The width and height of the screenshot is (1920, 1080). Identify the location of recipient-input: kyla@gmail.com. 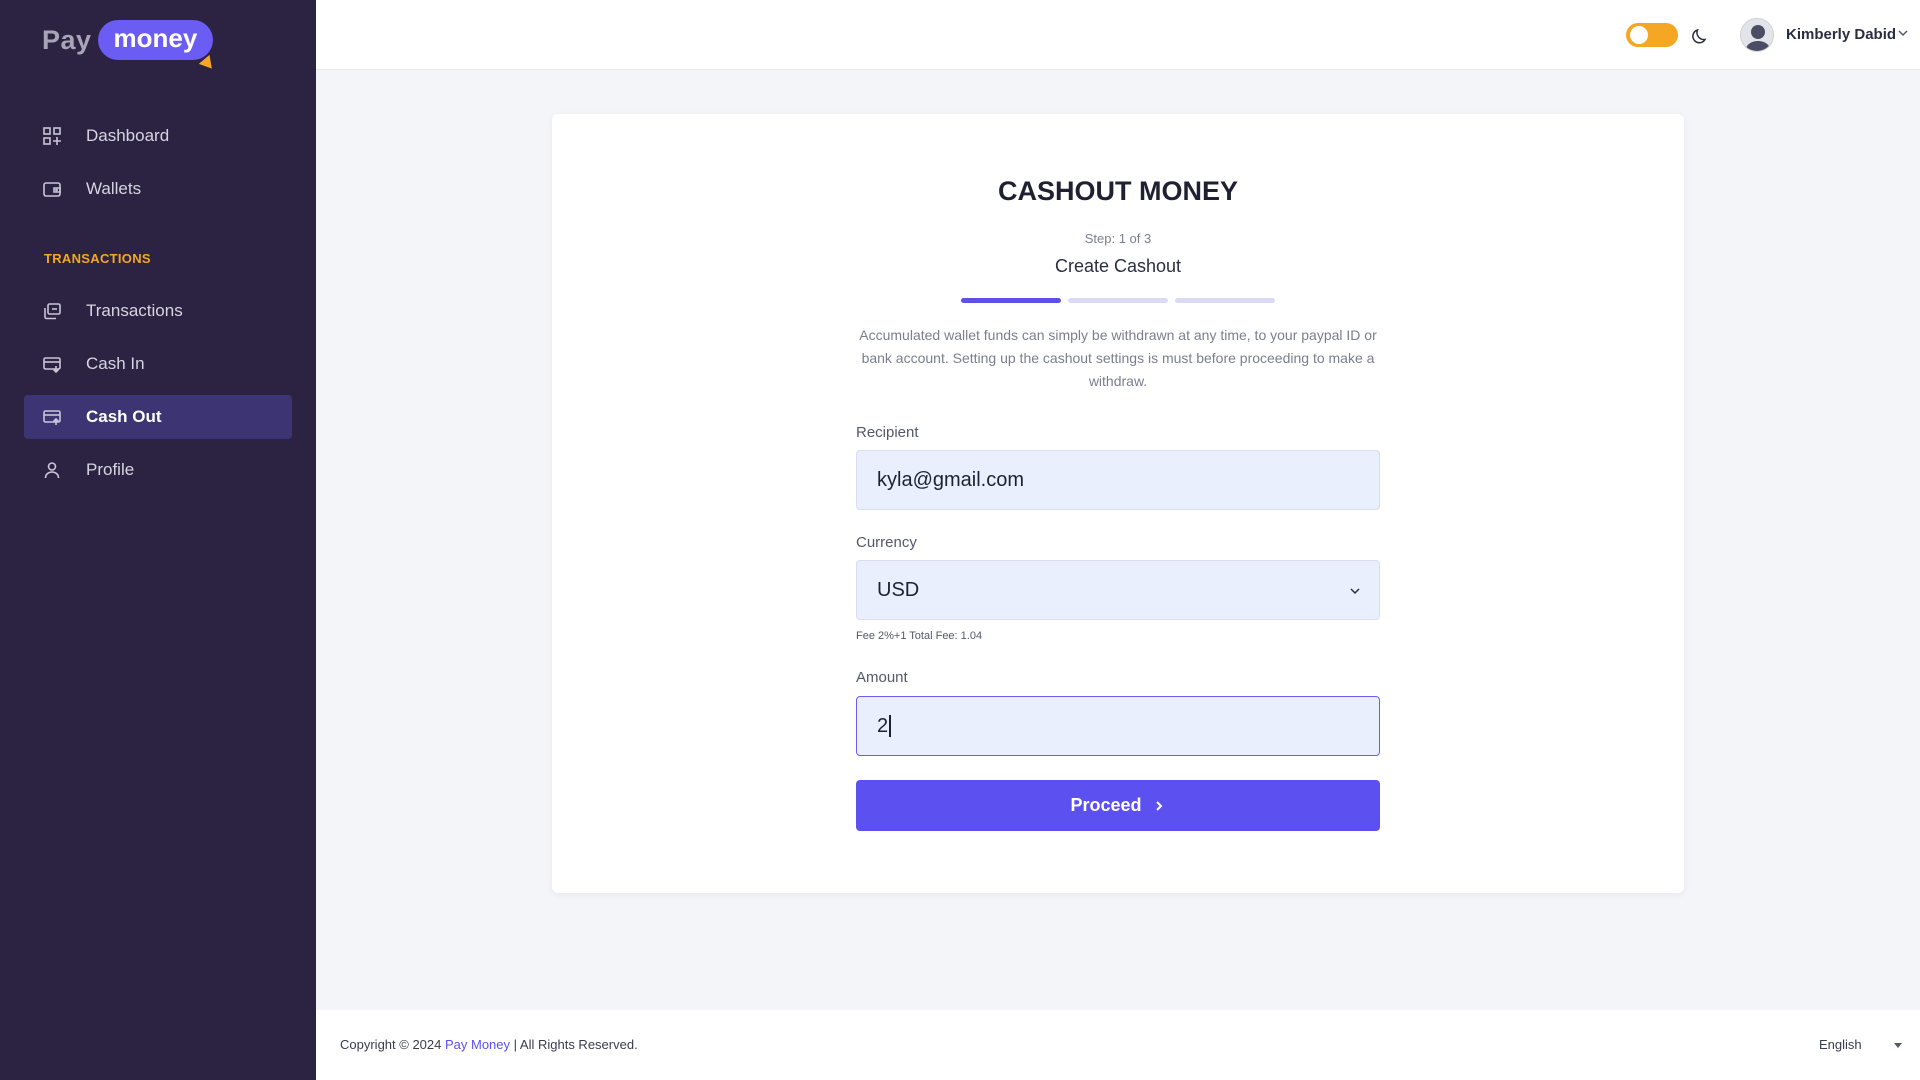
(1118, 480).